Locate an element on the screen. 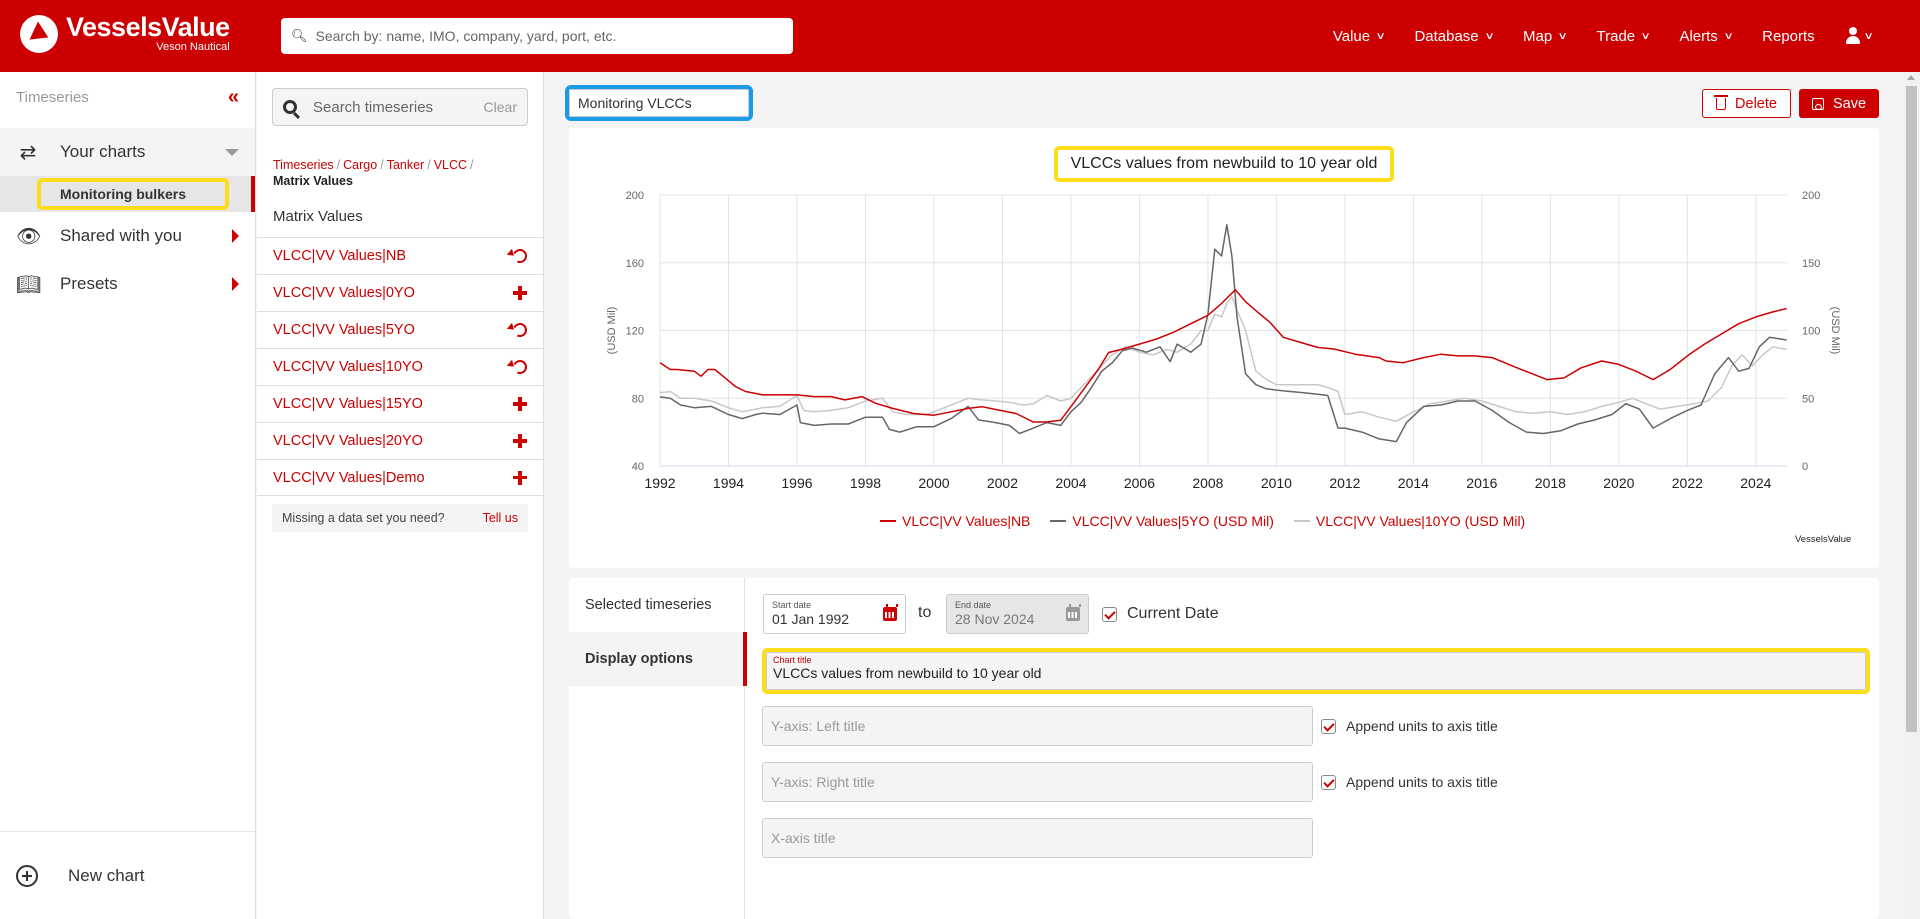 Image resolution: width=1920 pixels, height=919 pixels. y-left-tick-label: 160 is located at coordinates (635, 264).